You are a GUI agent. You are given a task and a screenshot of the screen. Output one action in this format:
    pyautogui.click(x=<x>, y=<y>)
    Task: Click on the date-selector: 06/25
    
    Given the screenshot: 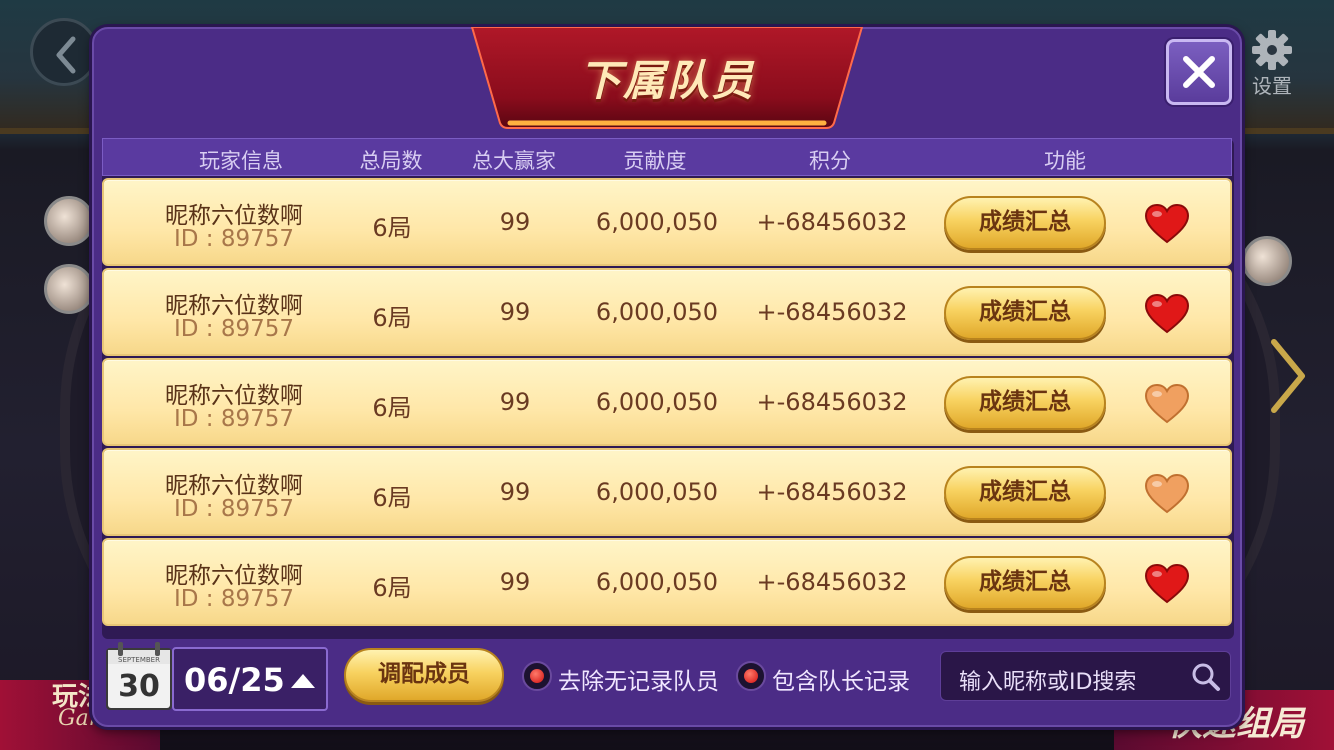 What is the action you would take?
    pyautogui.click(x=250, y=679)
    